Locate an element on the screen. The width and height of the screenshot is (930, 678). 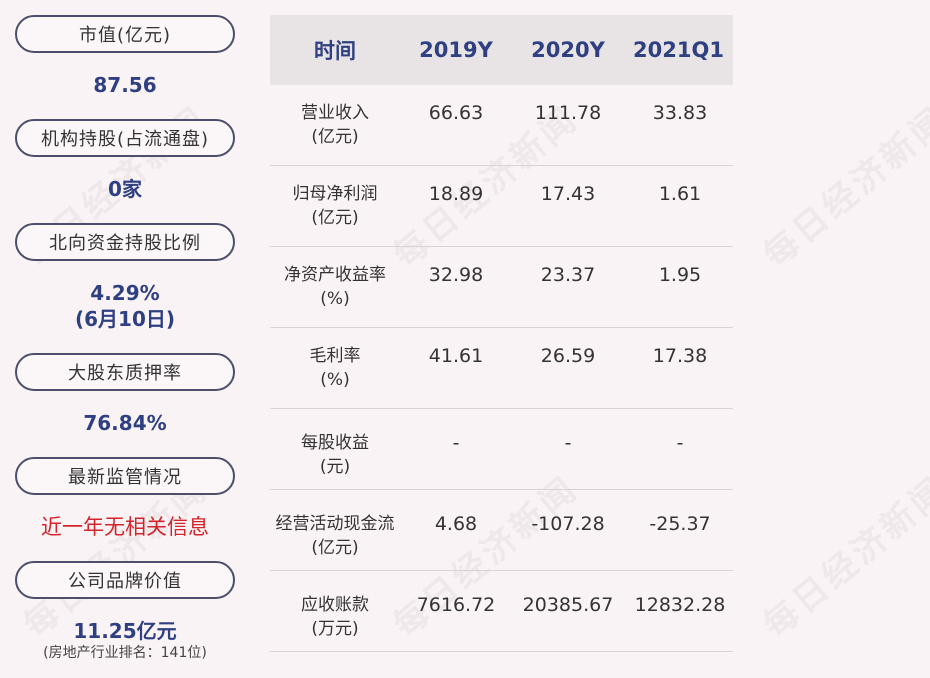
table-row: 归母净利润 (亿元) 18.89 17.43 1.61 is located at coordinates (501, 206).